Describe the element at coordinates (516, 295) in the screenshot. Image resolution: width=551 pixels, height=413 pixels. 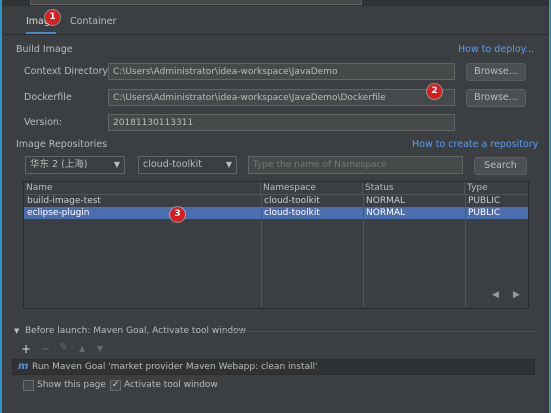
I see `next-page-icon: ▶` at that location.